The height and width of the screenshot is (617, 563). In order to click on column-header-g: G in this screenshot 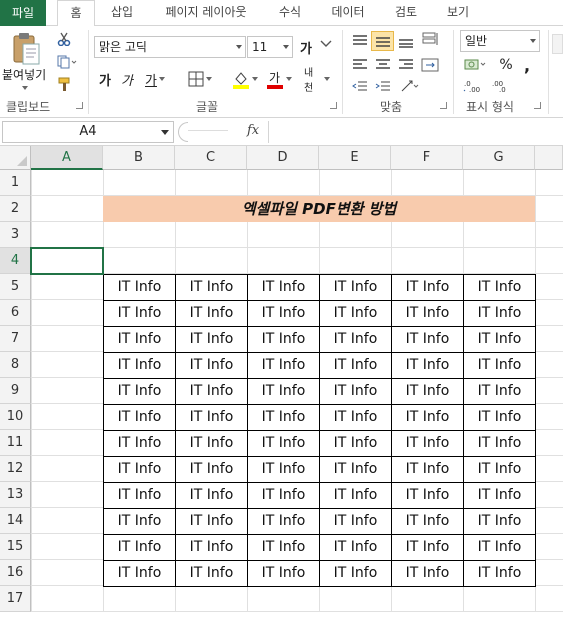, I will do `click(499, 158)`.